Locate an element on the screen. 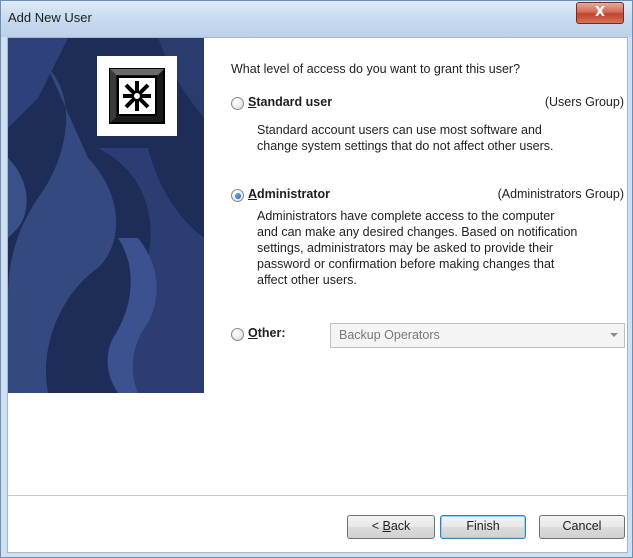 The width and height of the screenshot is (633, 558). administrator-group: (Administrators Group) is located at coordinates (560, 194).